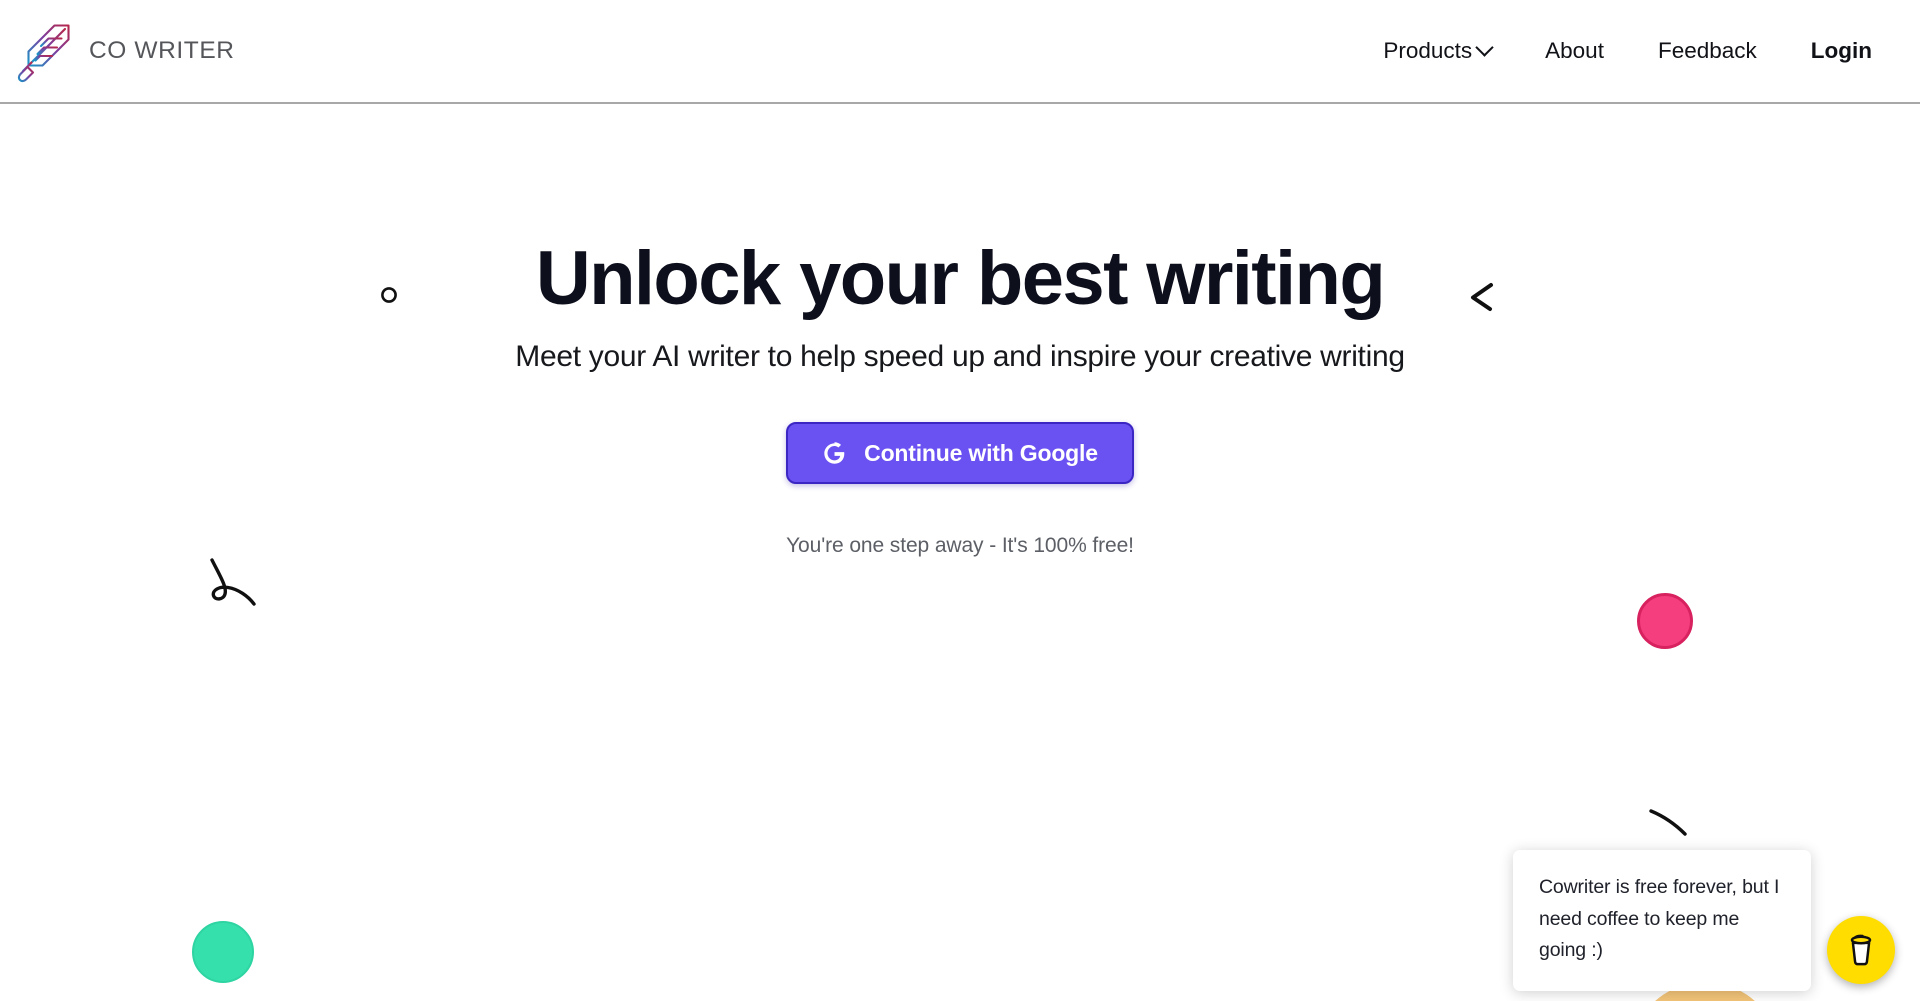 This screenshot has height=1001, width=1920. What do you see at coordinates (1482, 297) in the screenshot?
I see `chevron-doodle-icon` at bounding box center [1482, 297].